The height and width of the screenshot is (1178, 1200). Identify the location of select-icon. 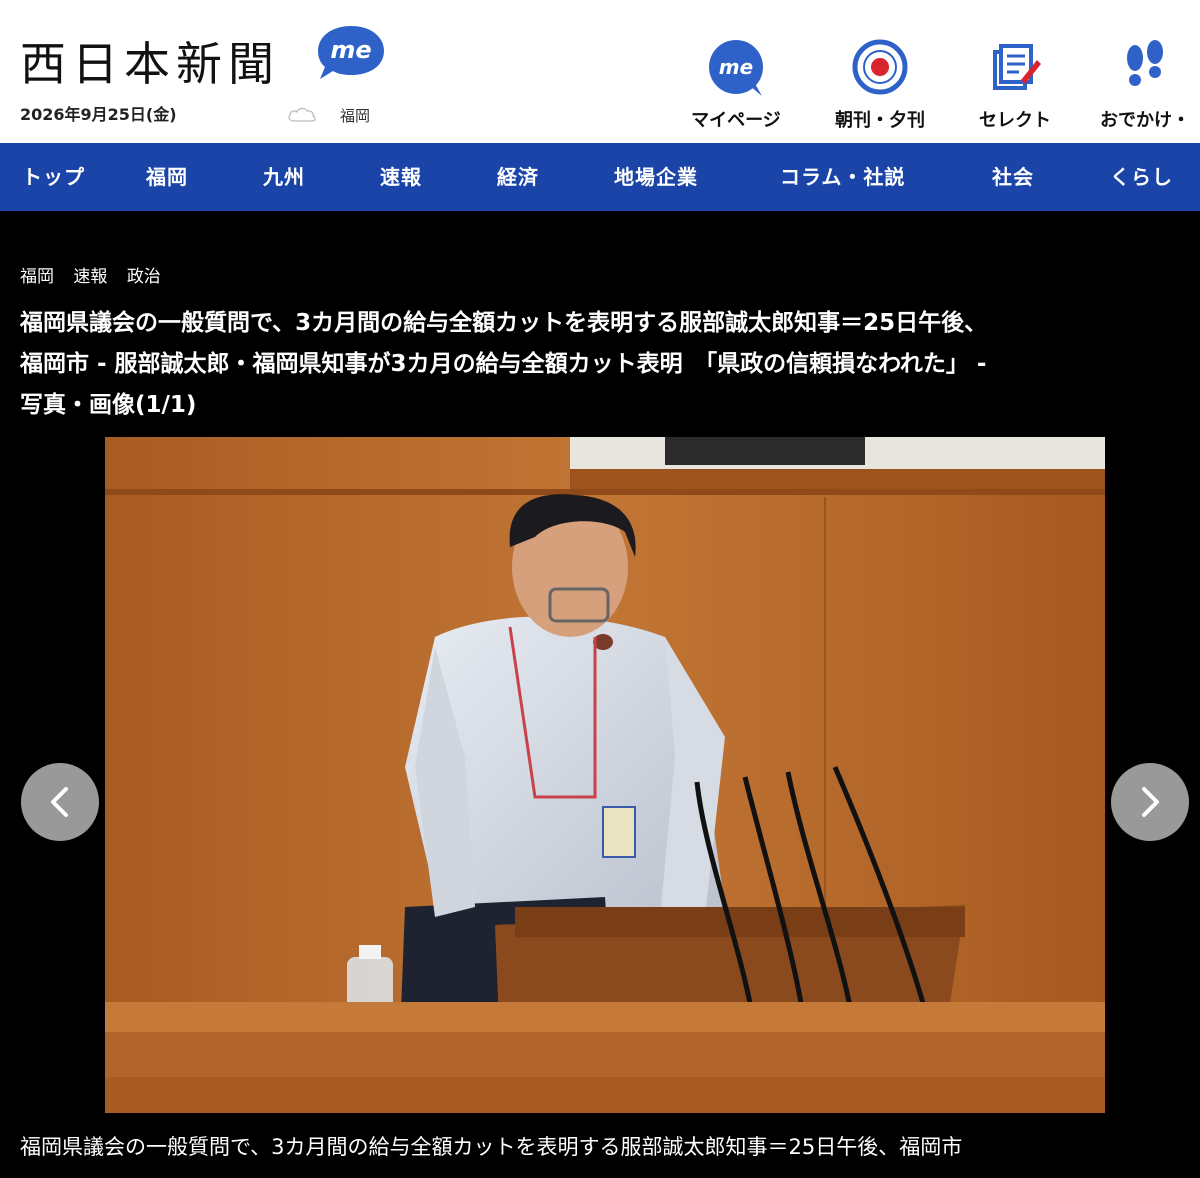
(1017, 67).